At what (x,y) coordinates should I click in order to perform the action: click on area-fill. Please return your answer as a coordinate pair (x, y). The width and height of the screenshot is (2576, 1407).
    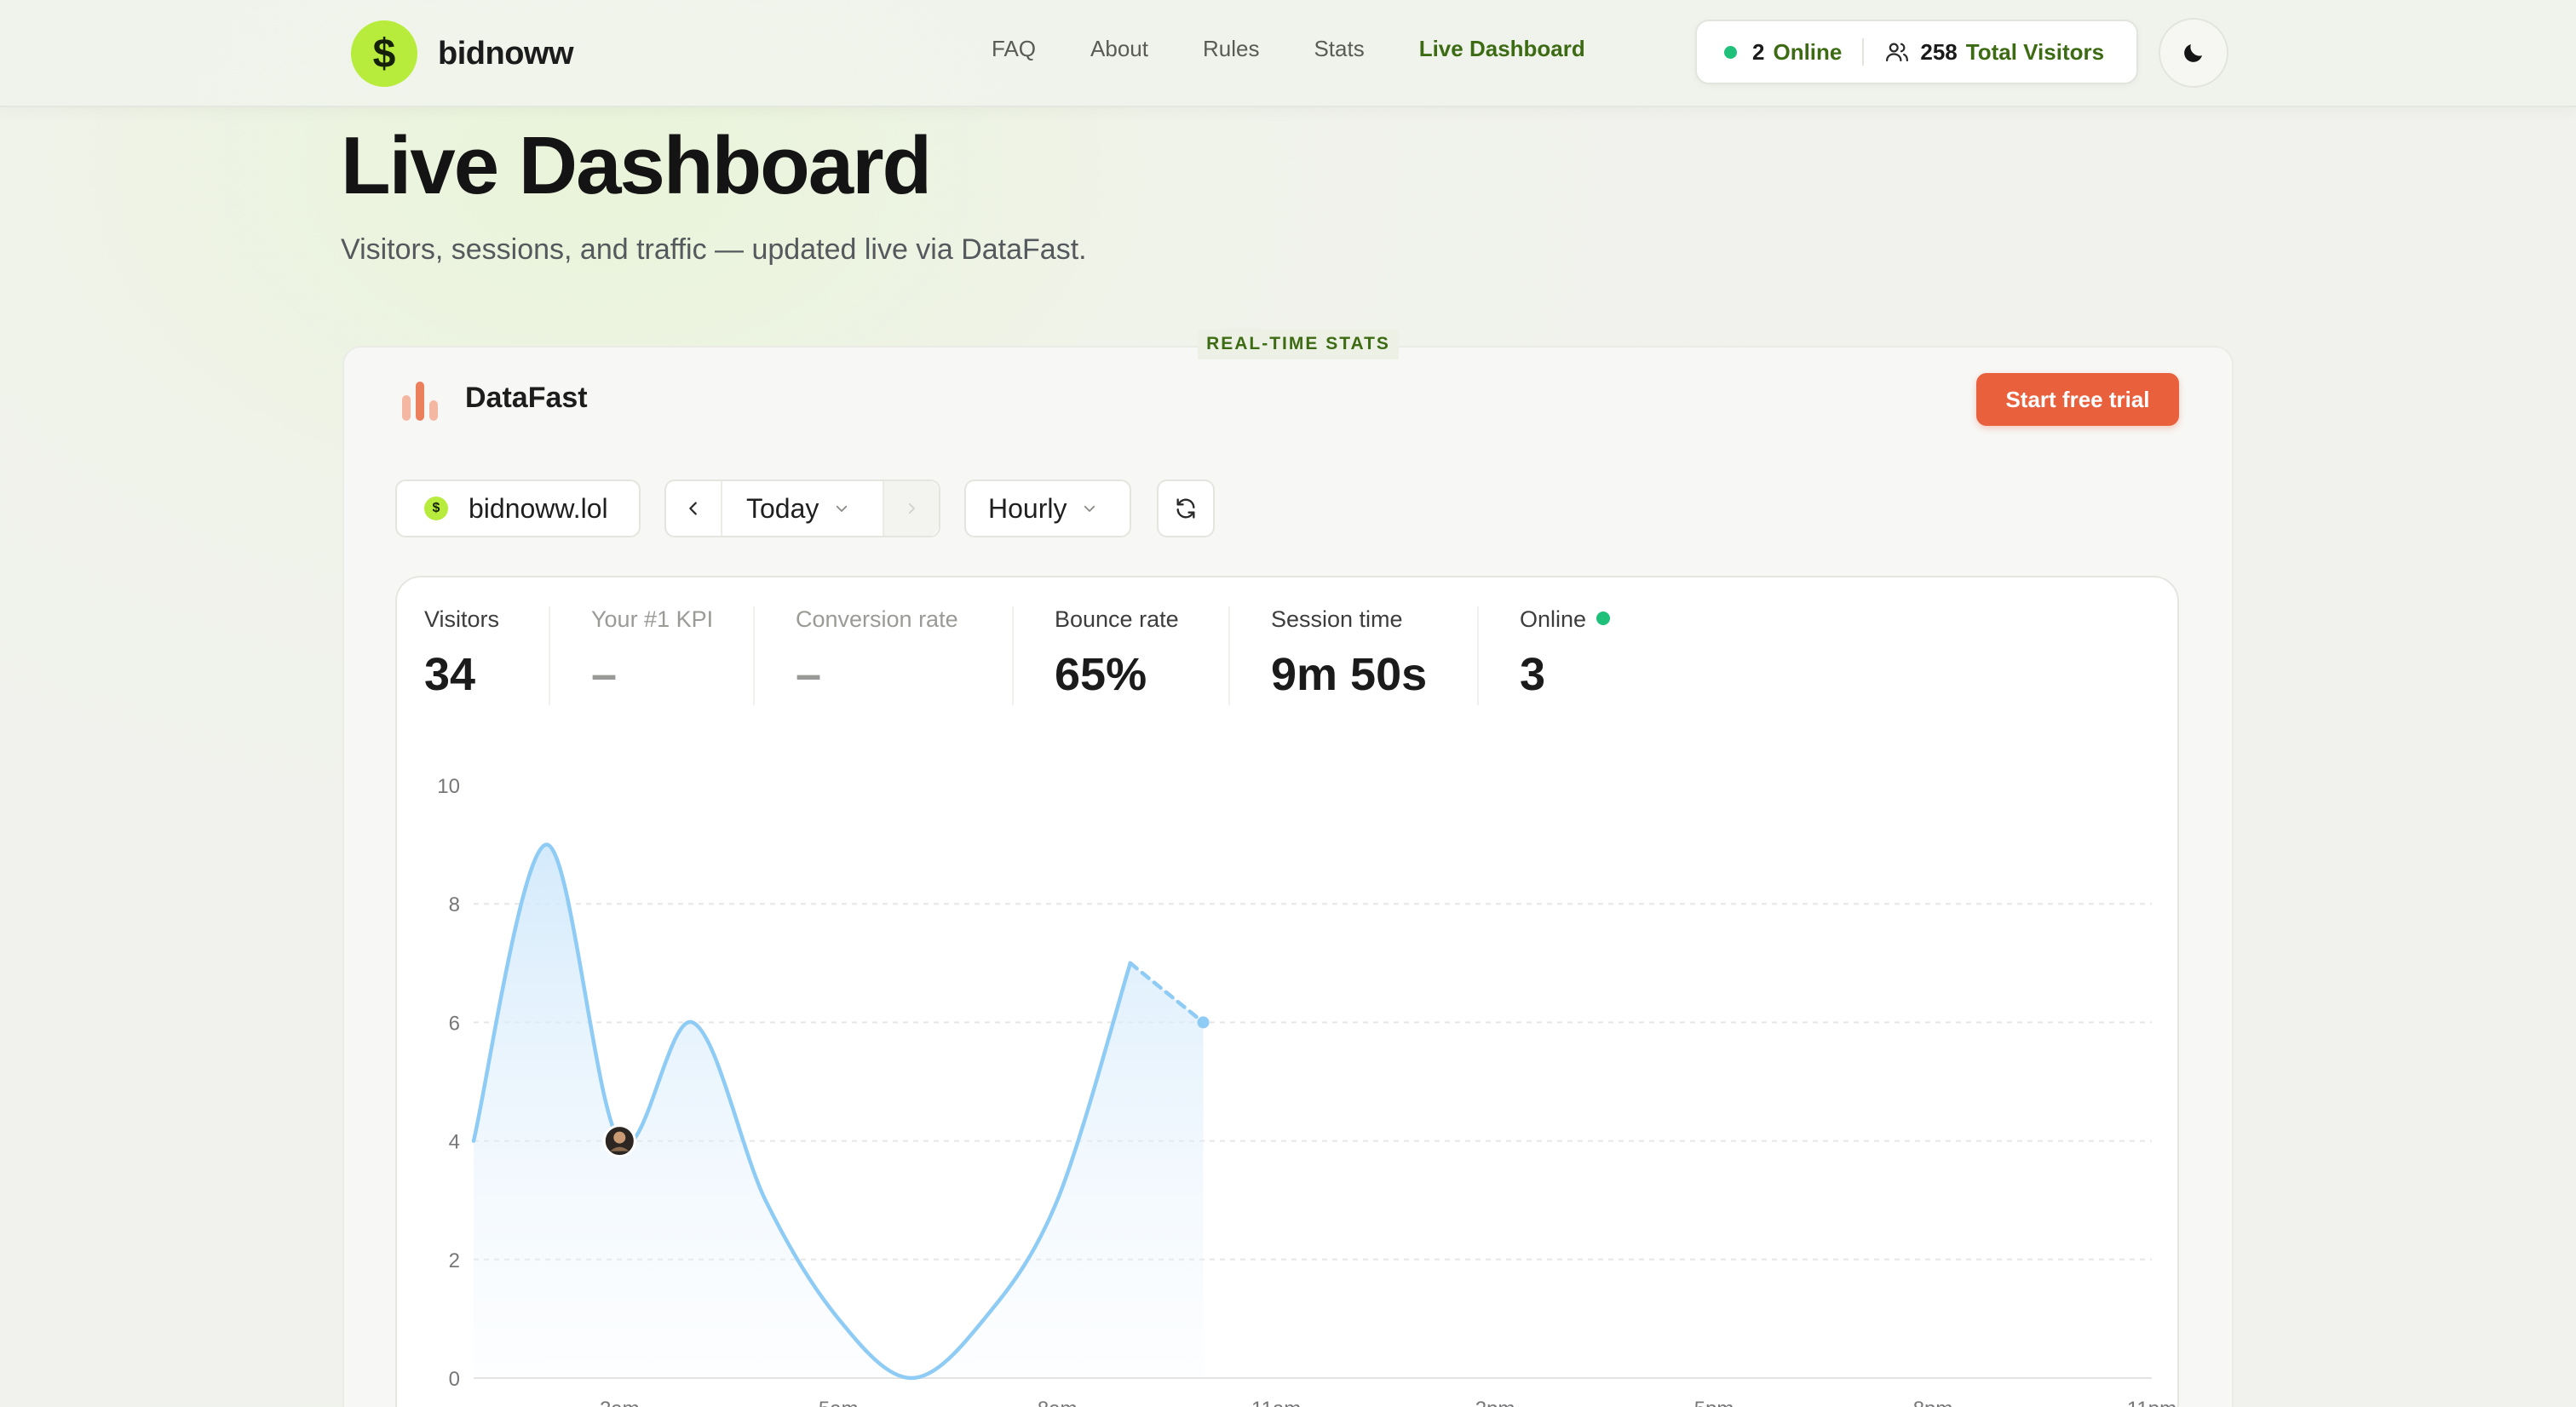
    Looking at the image, I should click on (839, 1111).